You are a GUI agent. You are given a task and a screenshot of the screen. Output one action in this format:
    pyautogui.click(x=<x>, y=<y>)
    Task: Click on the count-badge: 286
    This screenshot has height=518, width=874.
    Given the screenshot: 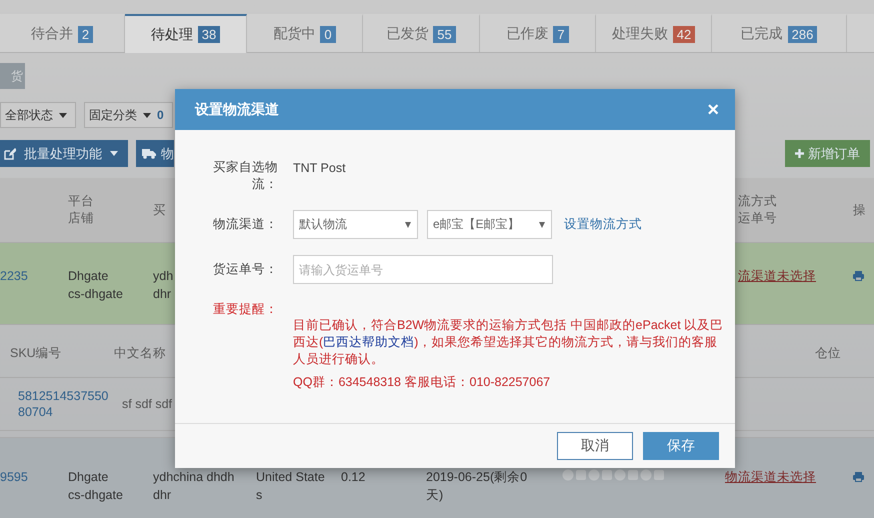 What is the action you would take?
    pyautogui.click(x=803, y=34)
    